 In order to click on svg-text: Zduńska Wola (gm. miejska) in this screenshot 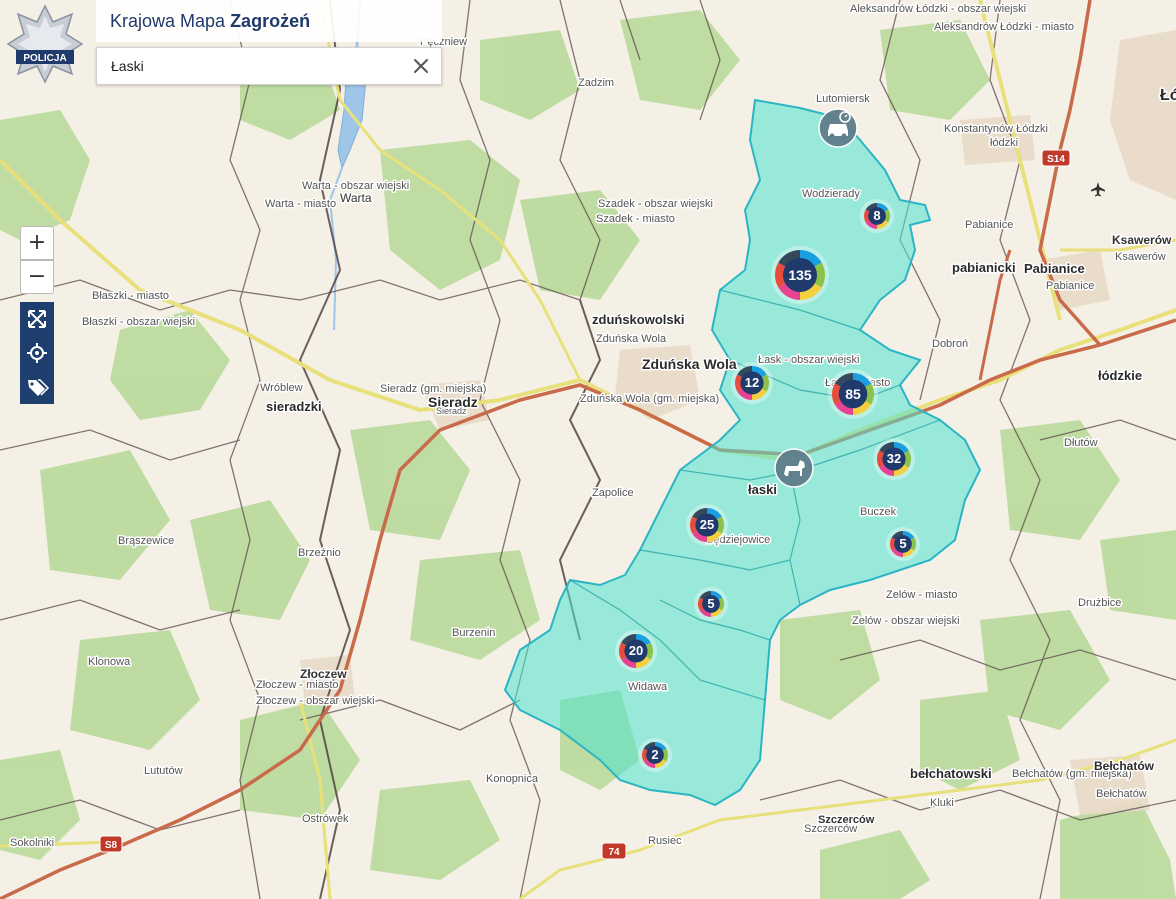, I will do `click(649, 399)`.